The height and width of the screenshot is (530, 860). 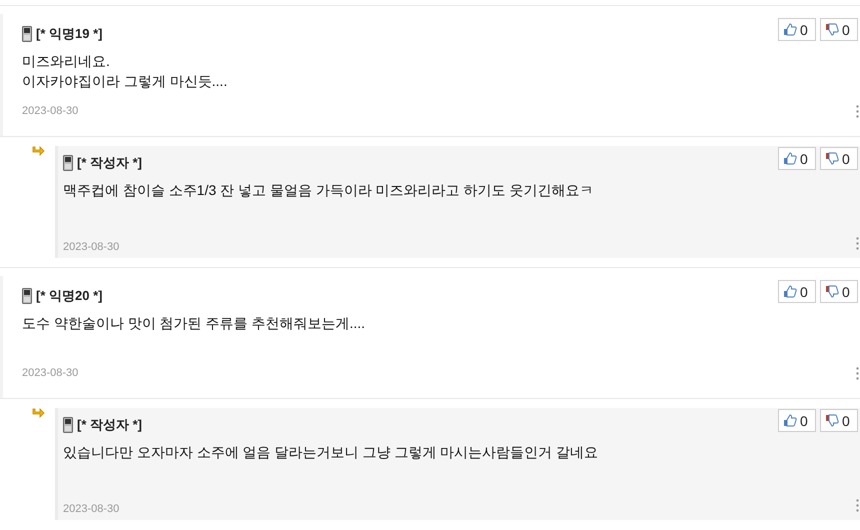 I want to click on author-name: [* 익명20 *], so click(x=69, y=296).